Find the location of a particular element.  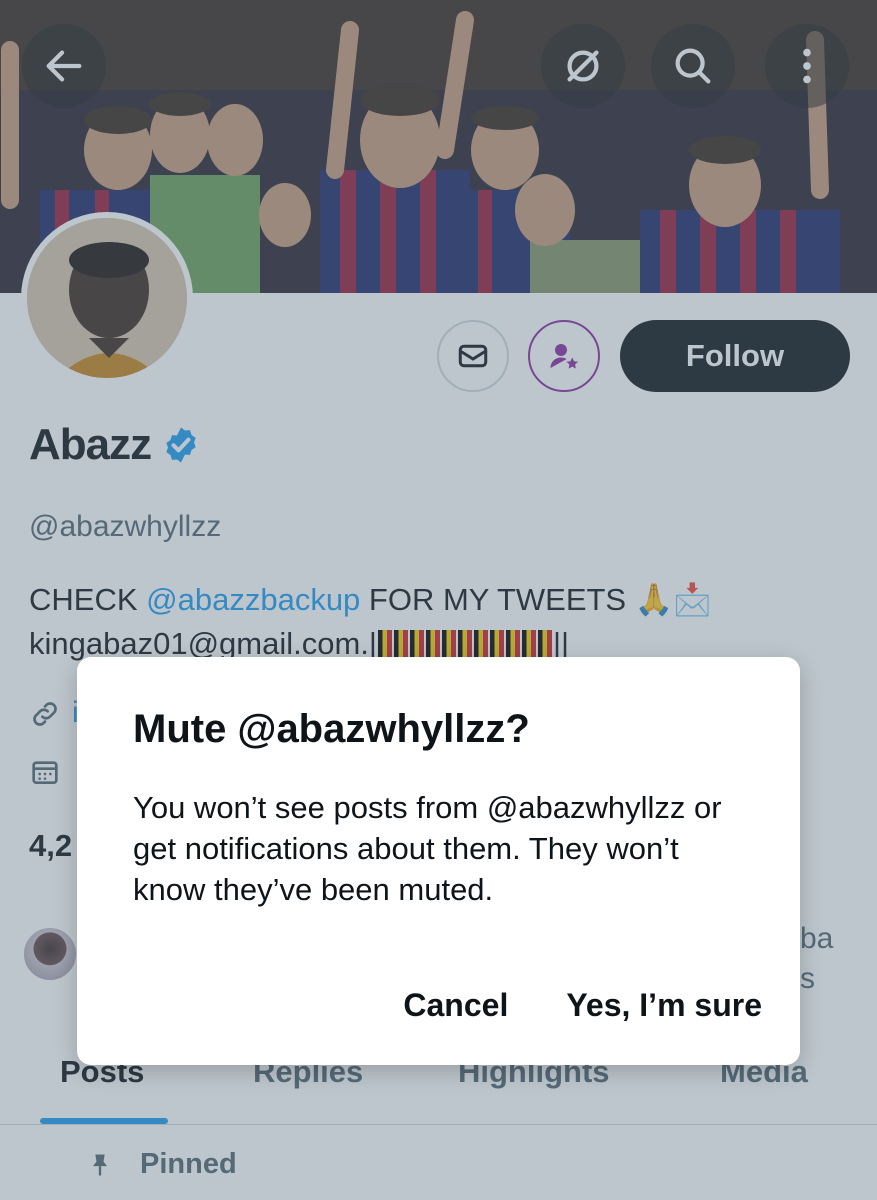

confirm-mute-button: Yes, I’m sure is located at coordinates (664, 1005).